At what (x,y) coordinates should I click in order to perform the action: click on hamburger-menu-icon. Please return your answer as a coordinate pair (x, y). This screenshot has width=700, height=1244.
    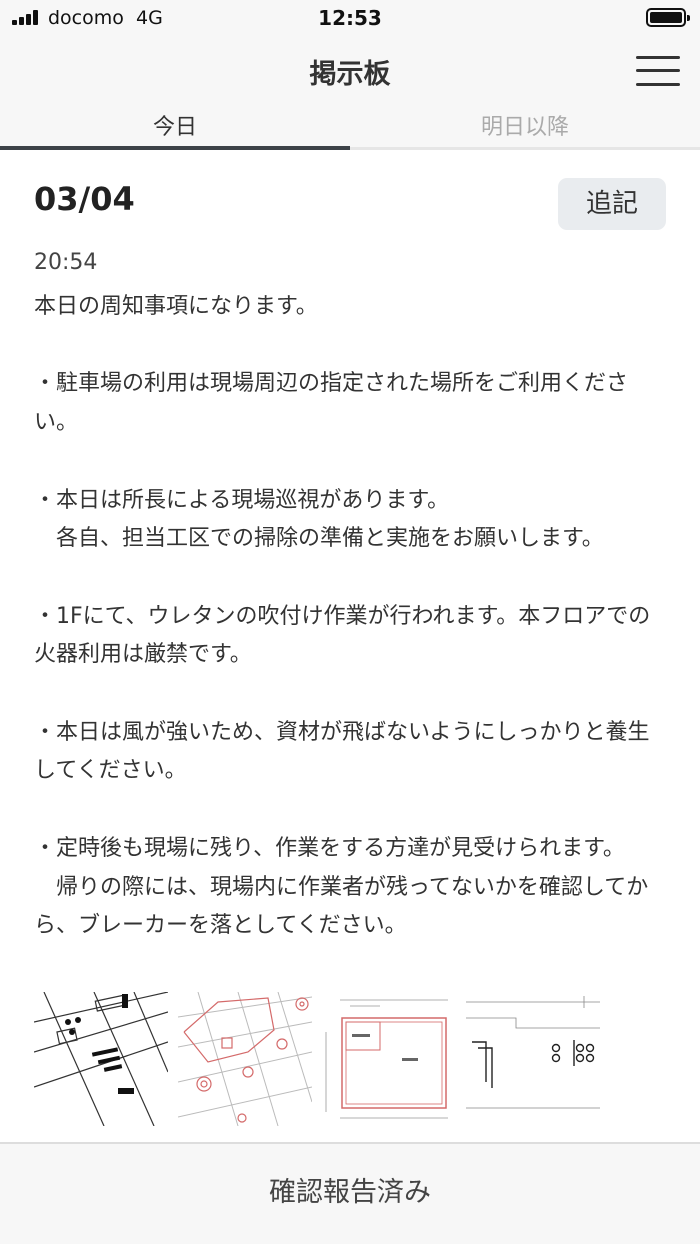
    Looking at the image, I should click on (658, 71).